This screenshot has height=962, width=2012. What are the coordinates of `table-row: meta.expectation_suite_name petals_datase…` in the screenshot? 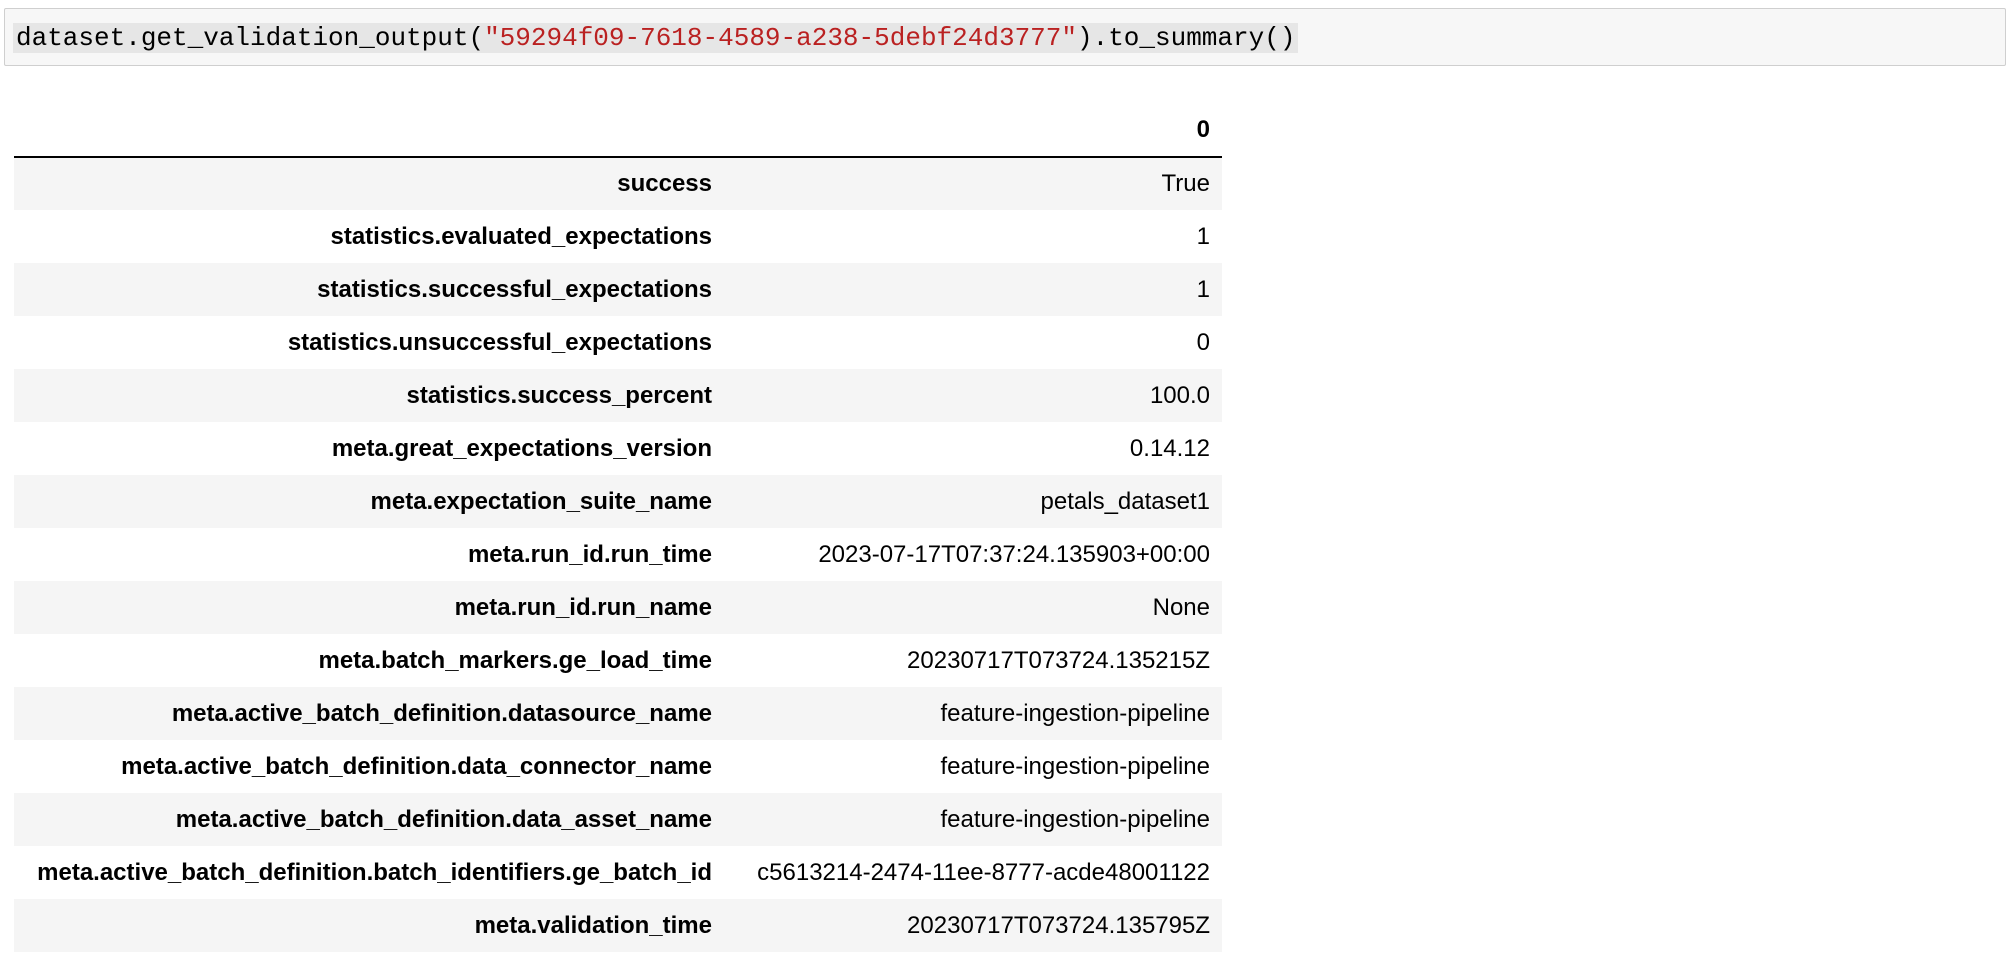 It's located at (618, 501).